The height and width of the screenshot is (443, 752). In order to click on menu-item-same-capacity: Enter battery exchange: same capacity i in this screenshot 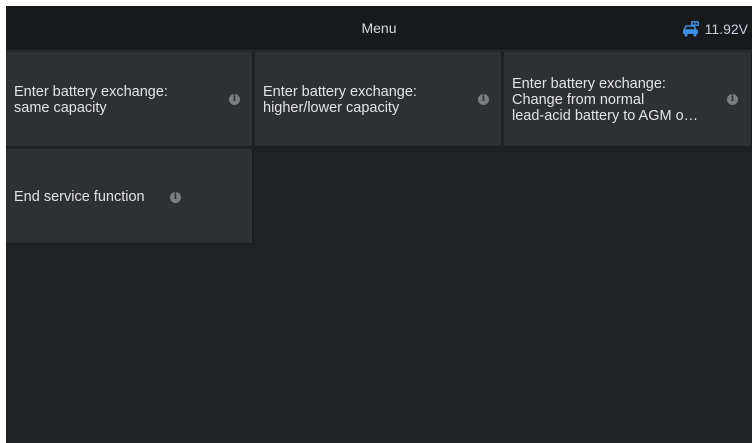, I will do `click(129, 99)`.